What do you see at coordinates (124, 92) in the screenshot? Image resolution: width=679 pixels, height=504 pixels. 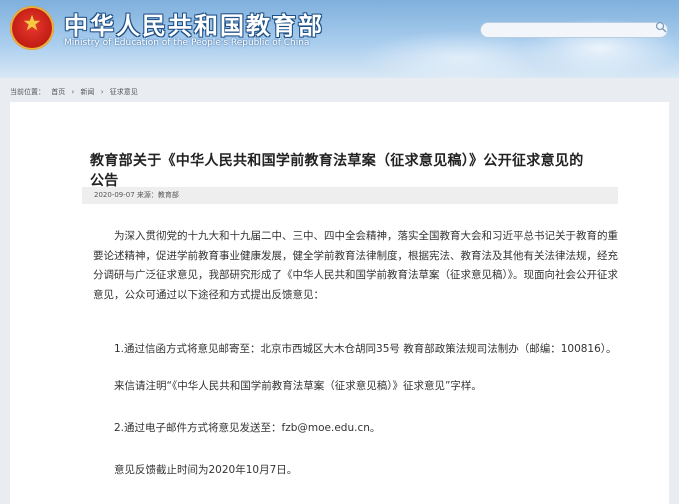 I see `breadcrumb-item-consultation: 征求意见` at bounding box center [124, 92].